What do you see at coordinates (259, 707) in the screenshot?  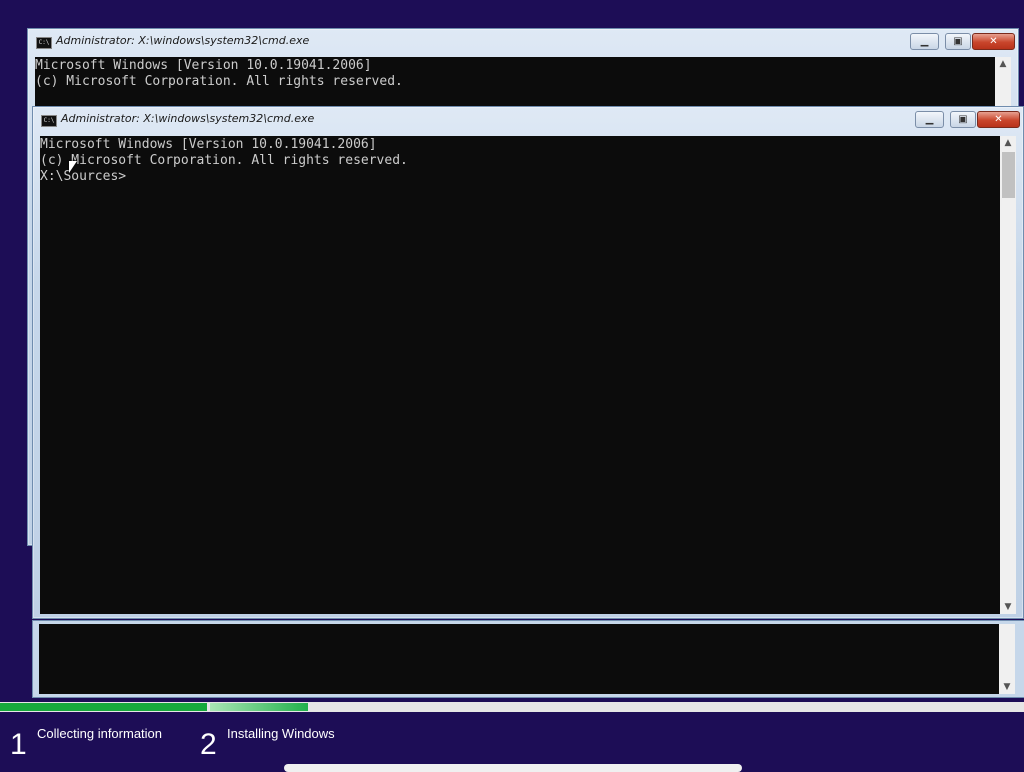 I see `progress-installing-windows` at bounding box center [259, 707].